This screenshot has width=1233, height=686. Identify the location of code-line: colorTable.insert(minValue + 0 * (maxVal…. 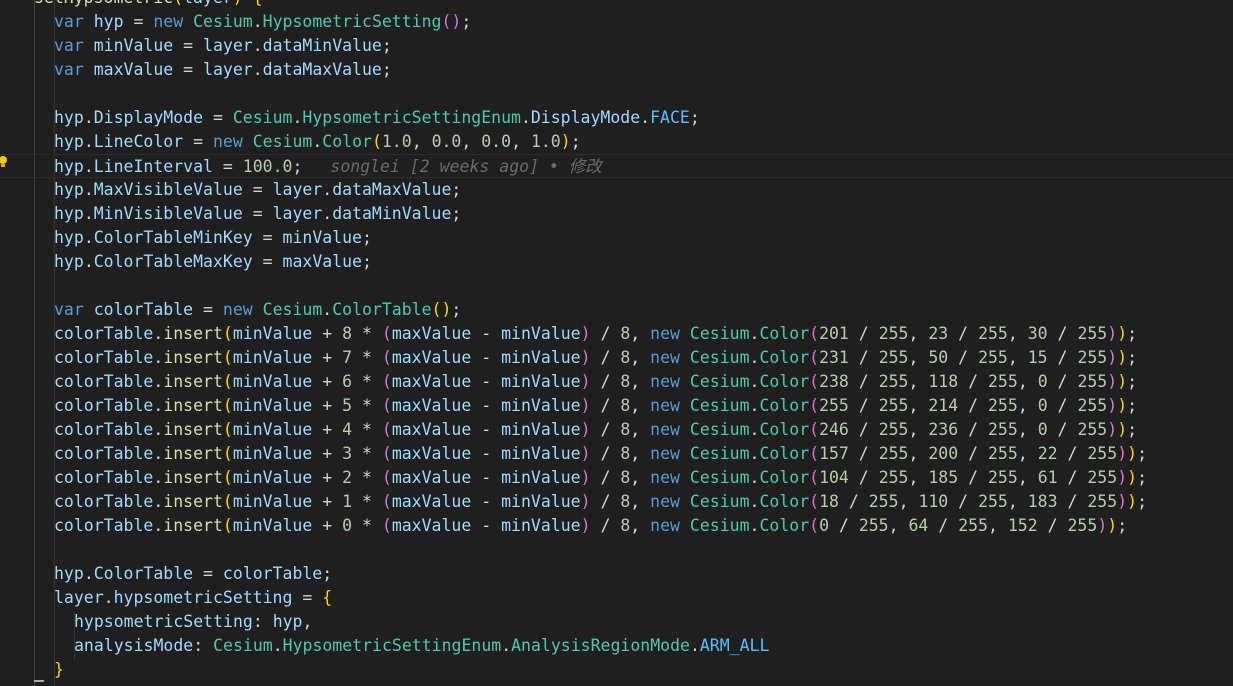
(563, 526).